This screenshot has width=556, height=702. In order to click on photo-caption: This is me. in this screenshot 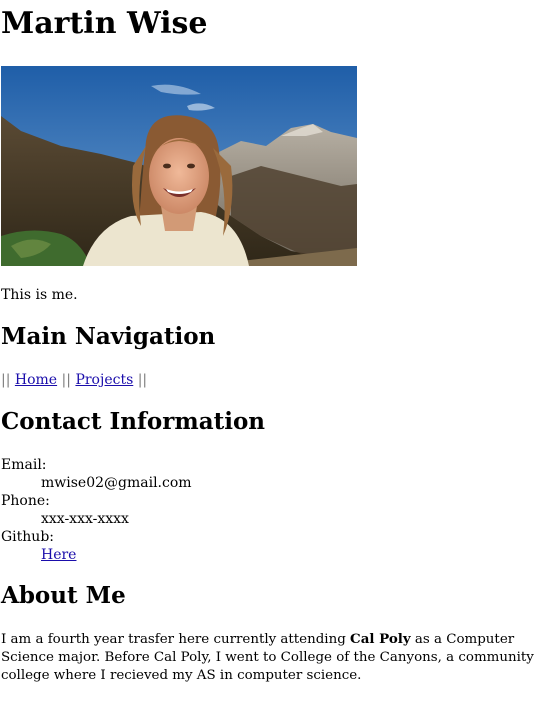, I will do `click(39, 295)`.